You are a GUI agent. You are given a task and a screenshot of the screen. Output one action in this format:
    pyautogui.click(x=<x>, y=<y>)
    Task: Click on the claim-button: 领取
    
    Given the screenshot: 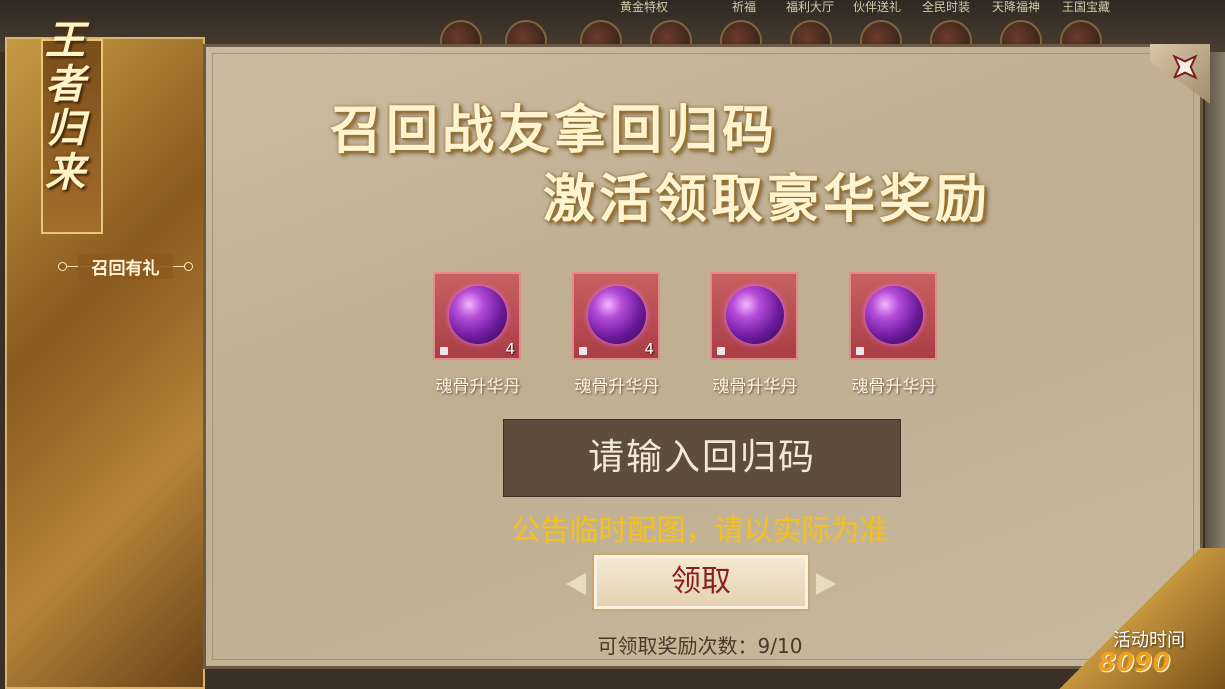 What is the action you would take?
    pyautogui.click(x=701, y=582)
    